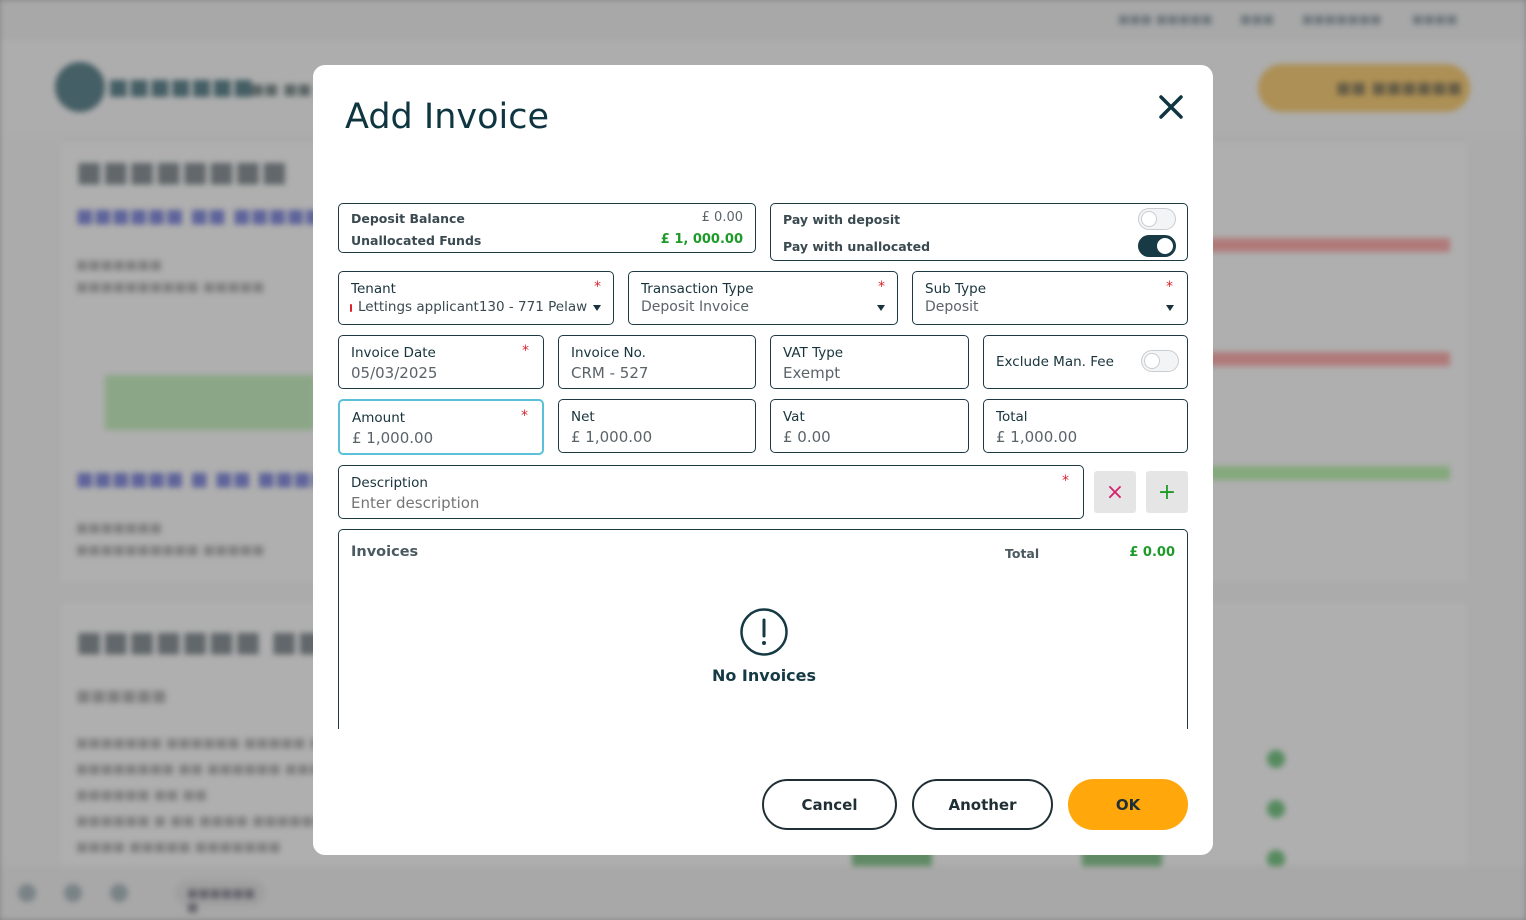  What do you see at coordinates (1022, 553) in the screenshot?
I see `invoices-total-label: Total` at bounding box center [1022, 553].